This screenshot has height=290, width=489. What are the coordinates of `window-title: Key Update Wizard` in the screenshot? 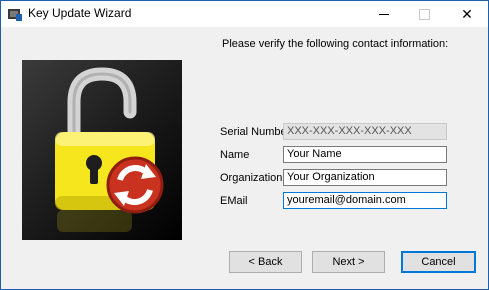 It's located at (80, 13).